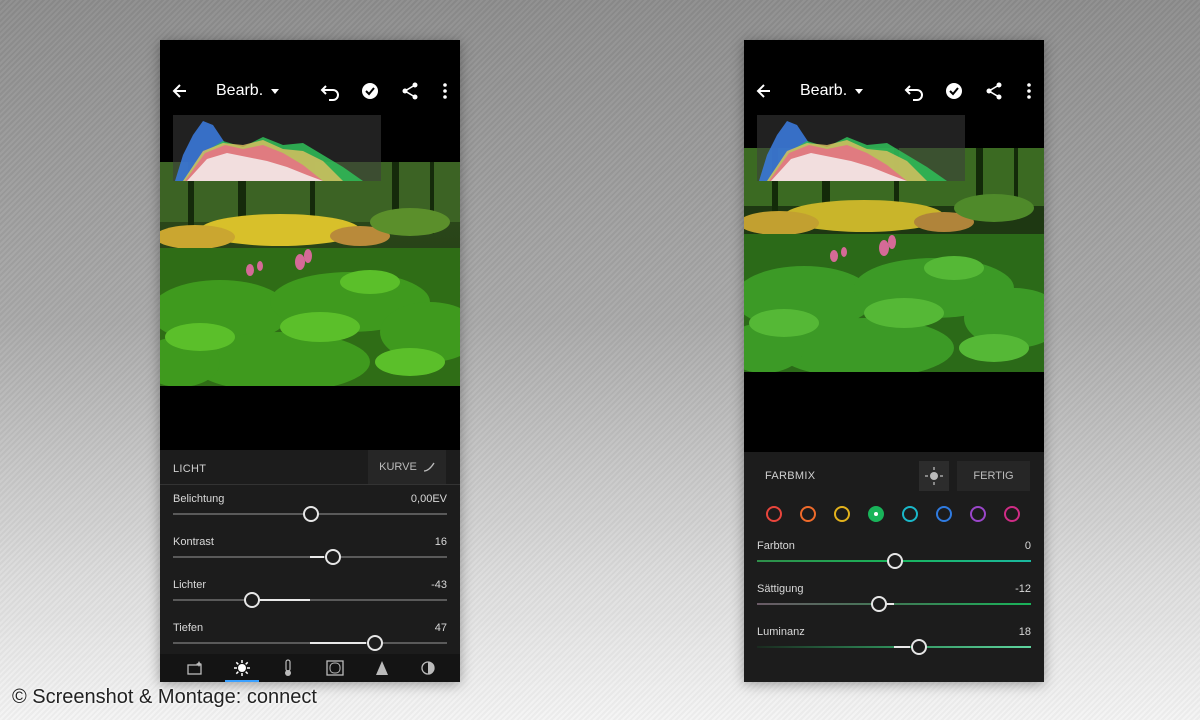  What do you see at coordinates (439, 585) in the screenshot?
I see `slider-value: -43` at bounding box center [439, 585].